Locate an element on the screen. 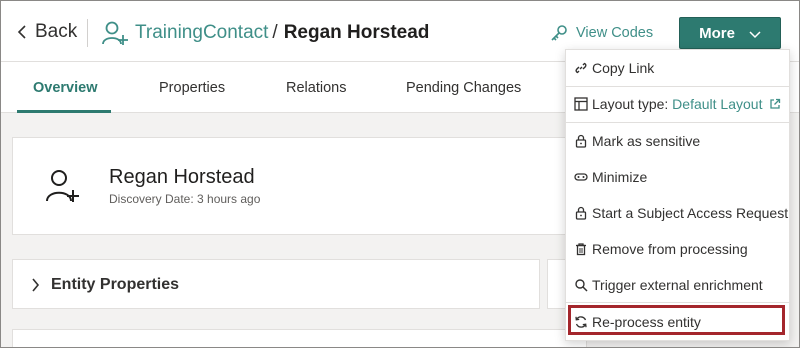 This screenshot has height=348, width=800. entity-properties-section: Entity Properties is located at coordinates (276, 284).